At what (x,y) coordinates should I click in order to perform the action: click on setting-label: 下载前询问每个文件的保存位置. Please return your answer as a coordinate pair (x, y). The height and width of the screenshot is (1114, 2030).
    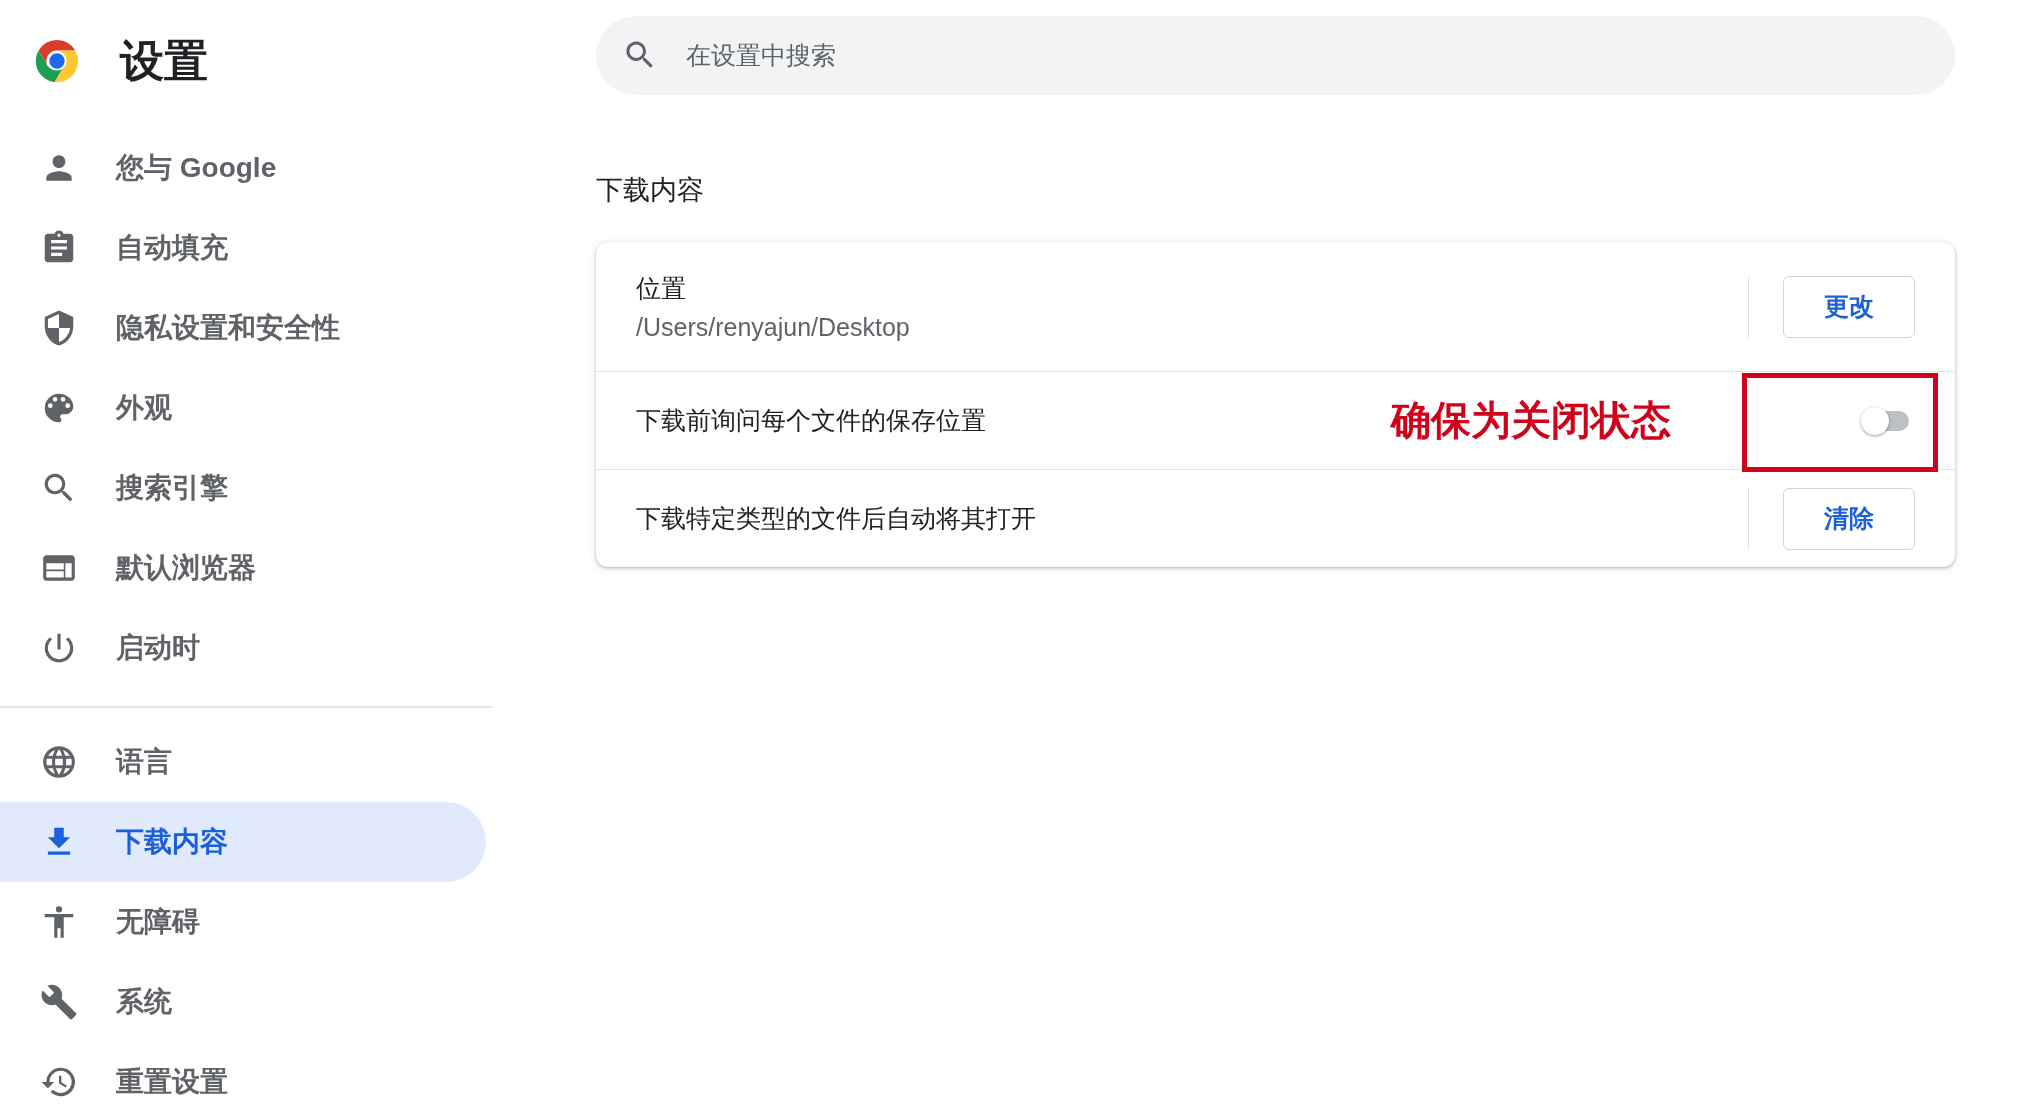
    Looking at the image, I should click on (811, 420).